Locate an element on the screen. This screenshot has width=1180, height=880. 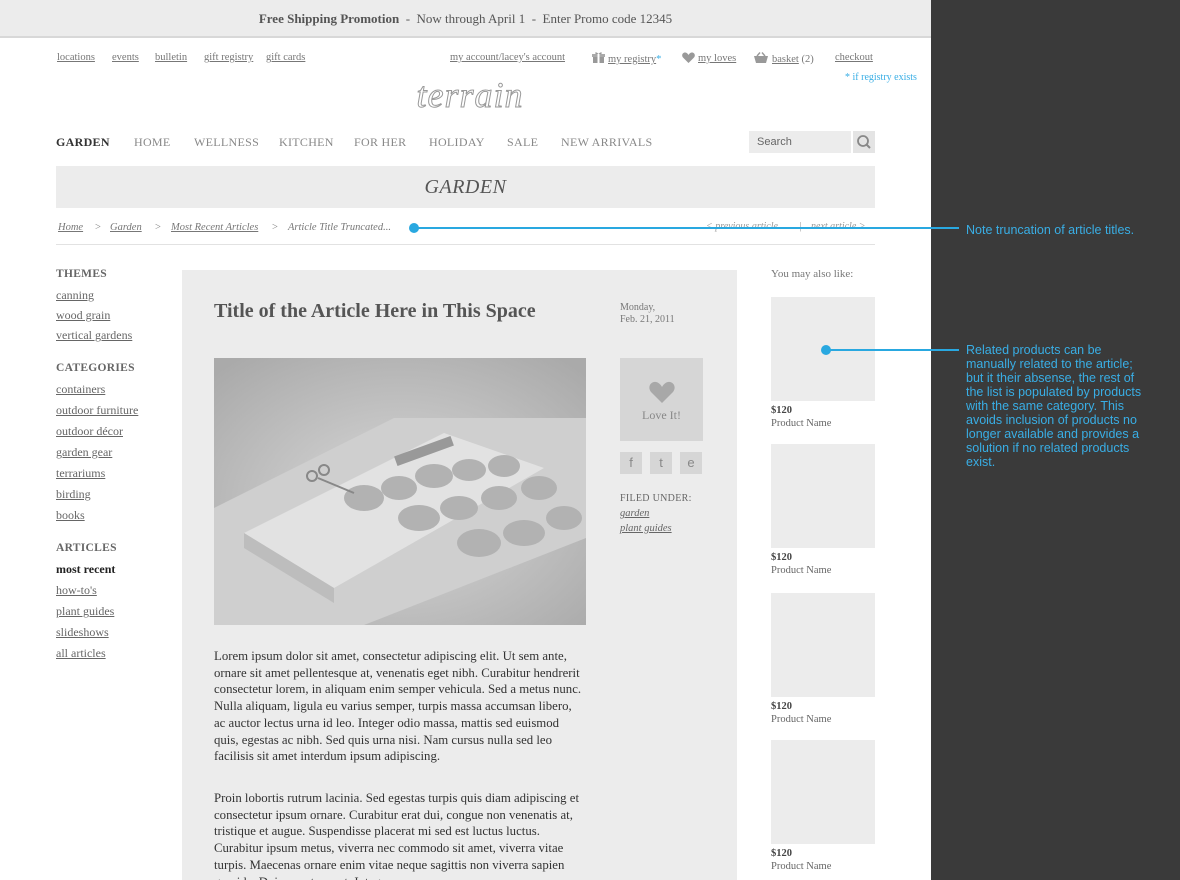
my-loves-link: my loves is located at coordinates (709, 59).